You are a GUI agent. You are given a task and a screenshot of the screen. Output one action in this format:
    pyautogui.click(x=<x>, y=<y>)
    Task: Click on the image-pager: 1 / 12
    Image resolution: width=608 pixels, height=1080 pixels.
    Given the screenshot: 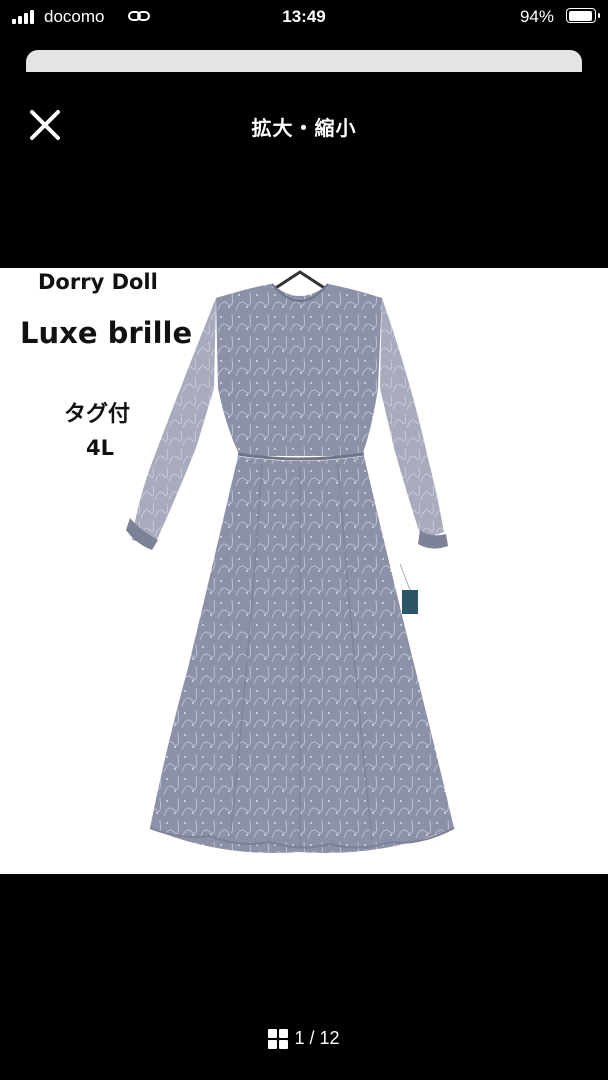 What is the action you would take?
    pyautogui.click(x=304, y=1038)
    